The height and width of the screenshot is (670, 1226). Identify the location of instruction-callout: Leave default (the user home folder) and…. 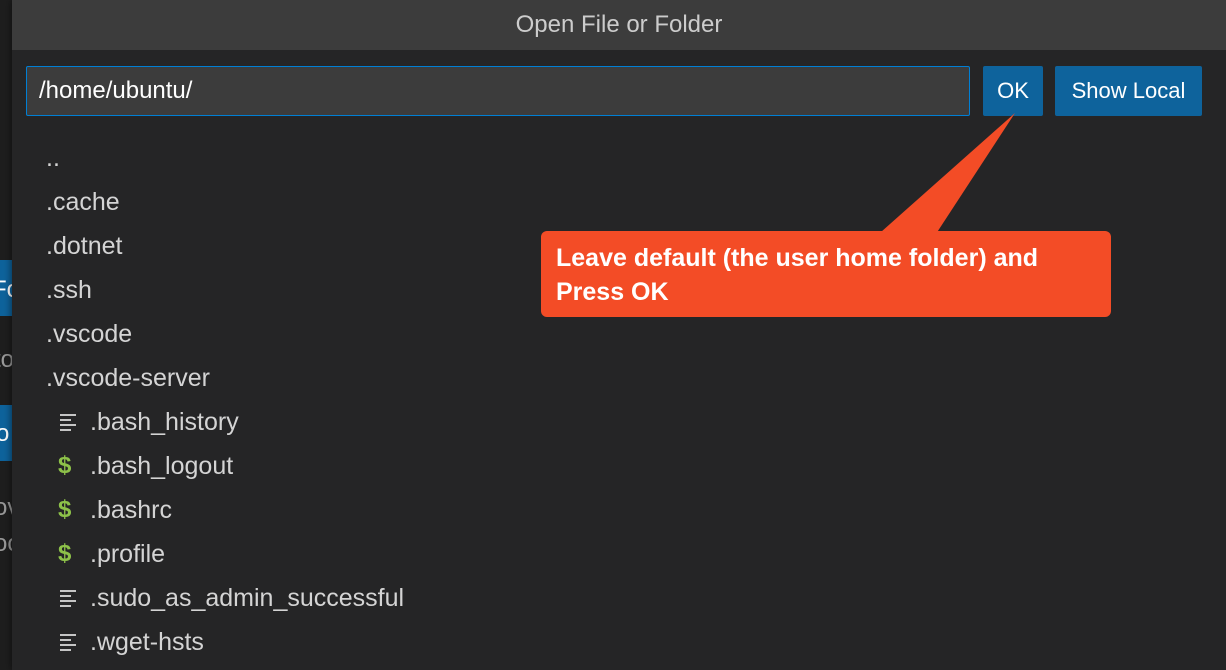
(826, 274).